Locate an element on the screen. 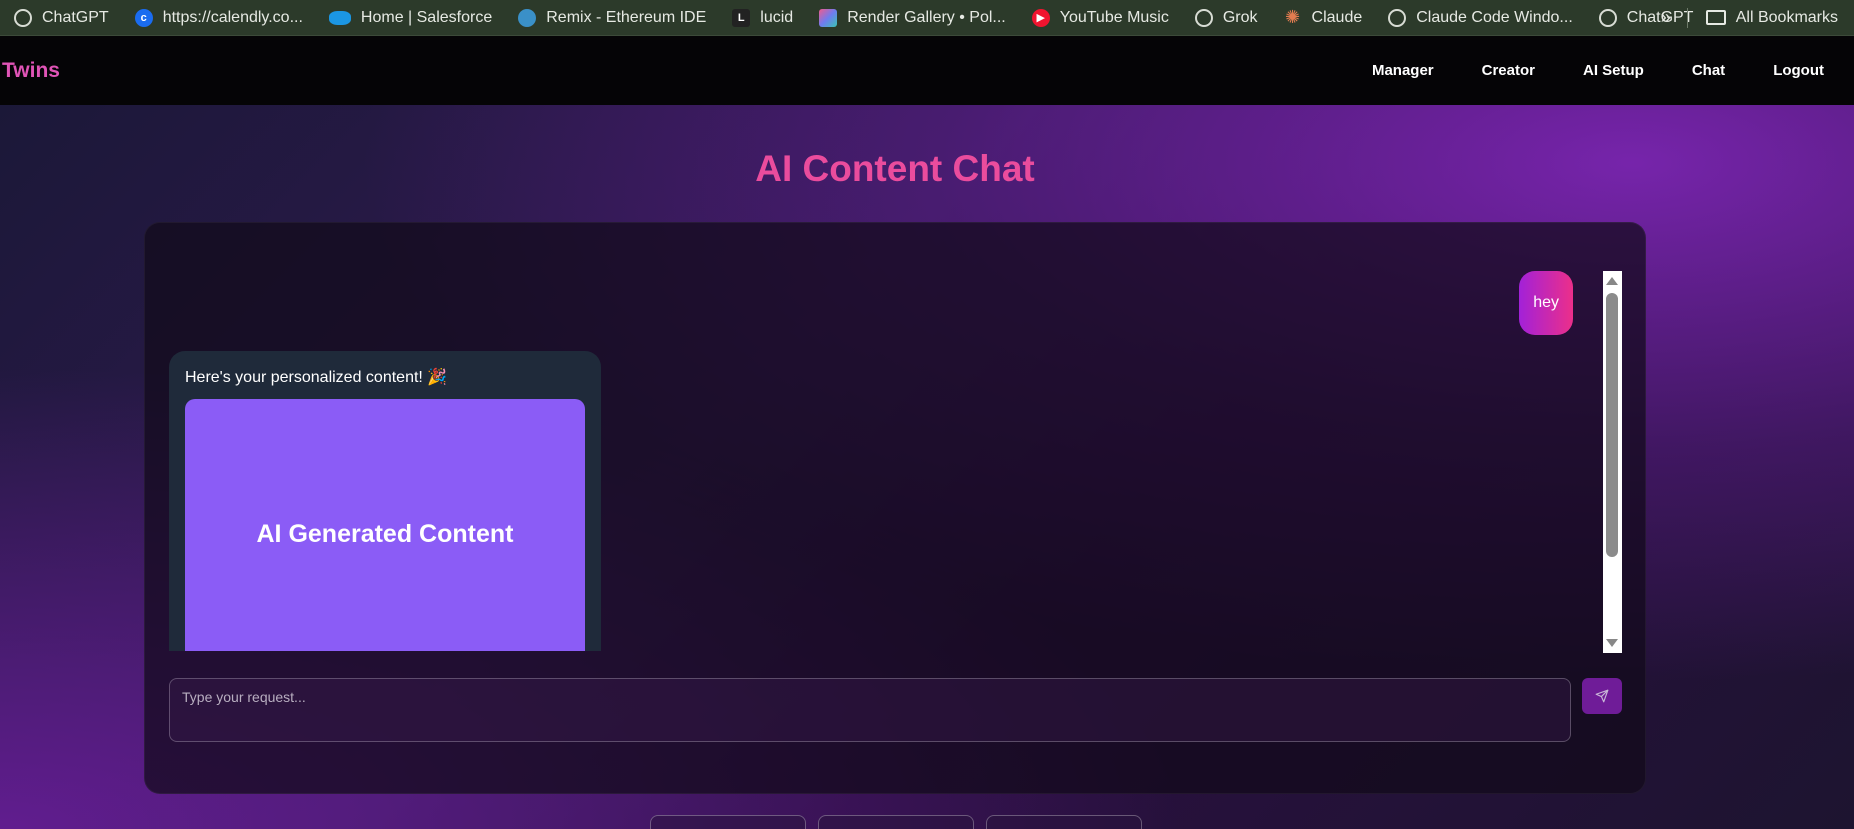 Image resolution: width=1854 pixels, height=829 pixels. nav-link-logout: Logout is located at coordinates (1798, 70).